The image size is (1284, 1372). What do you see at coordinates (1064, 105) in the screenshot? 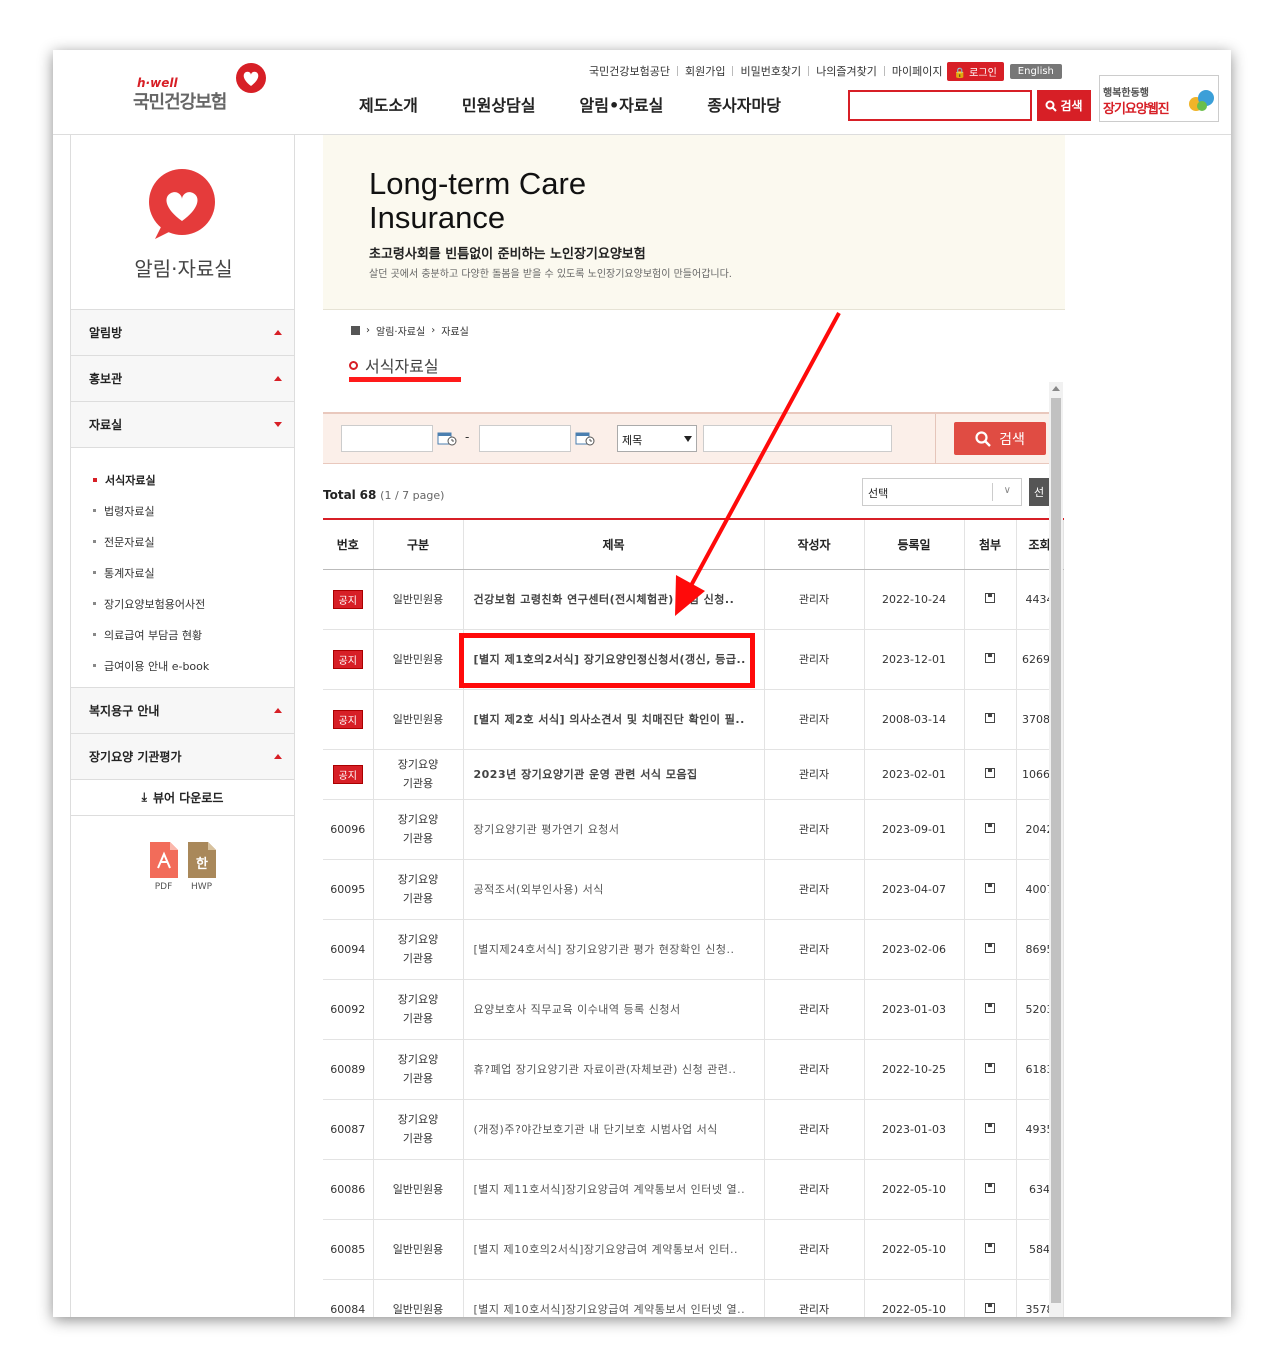
I see `header-search-button: 검색` at bounding box center [1064, 105].